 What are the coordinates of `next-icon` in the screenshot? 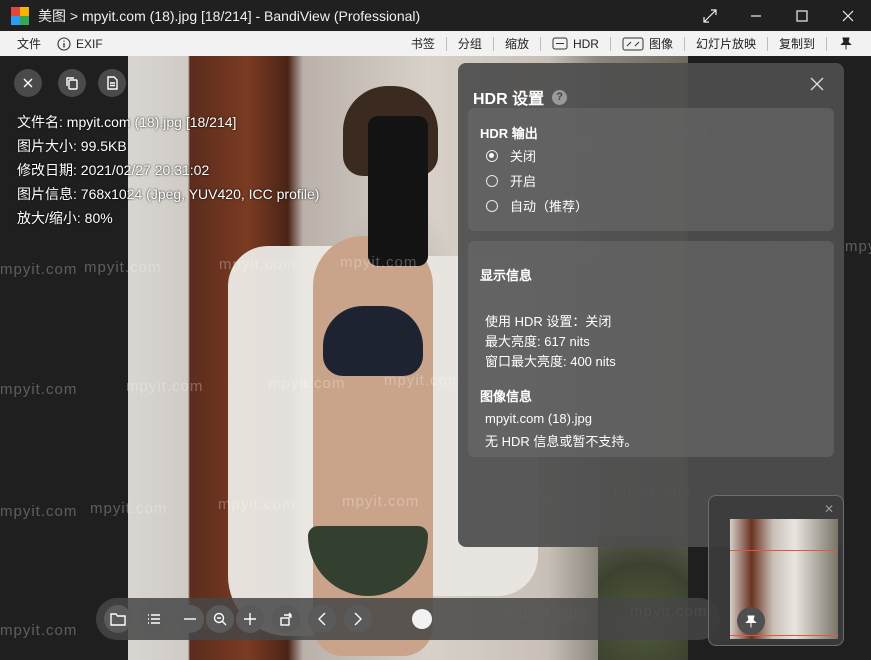 It's located at (358, 619).